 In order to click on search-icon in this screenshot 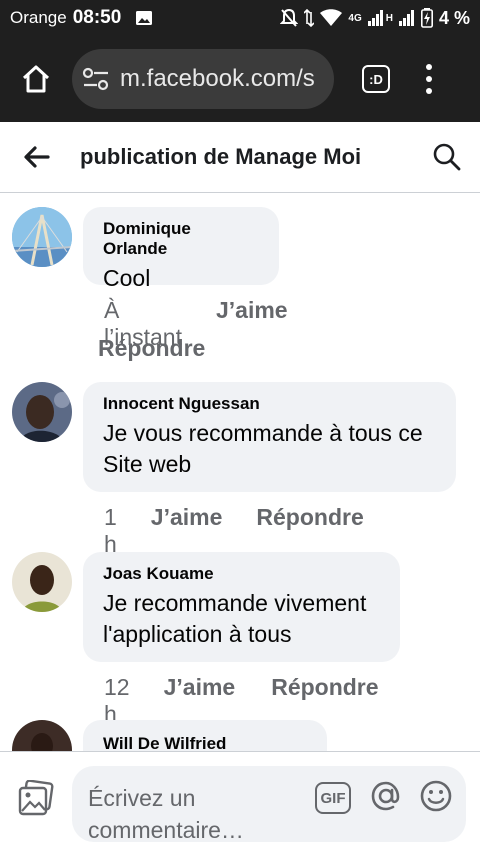, I will do `click(447, 157)`.